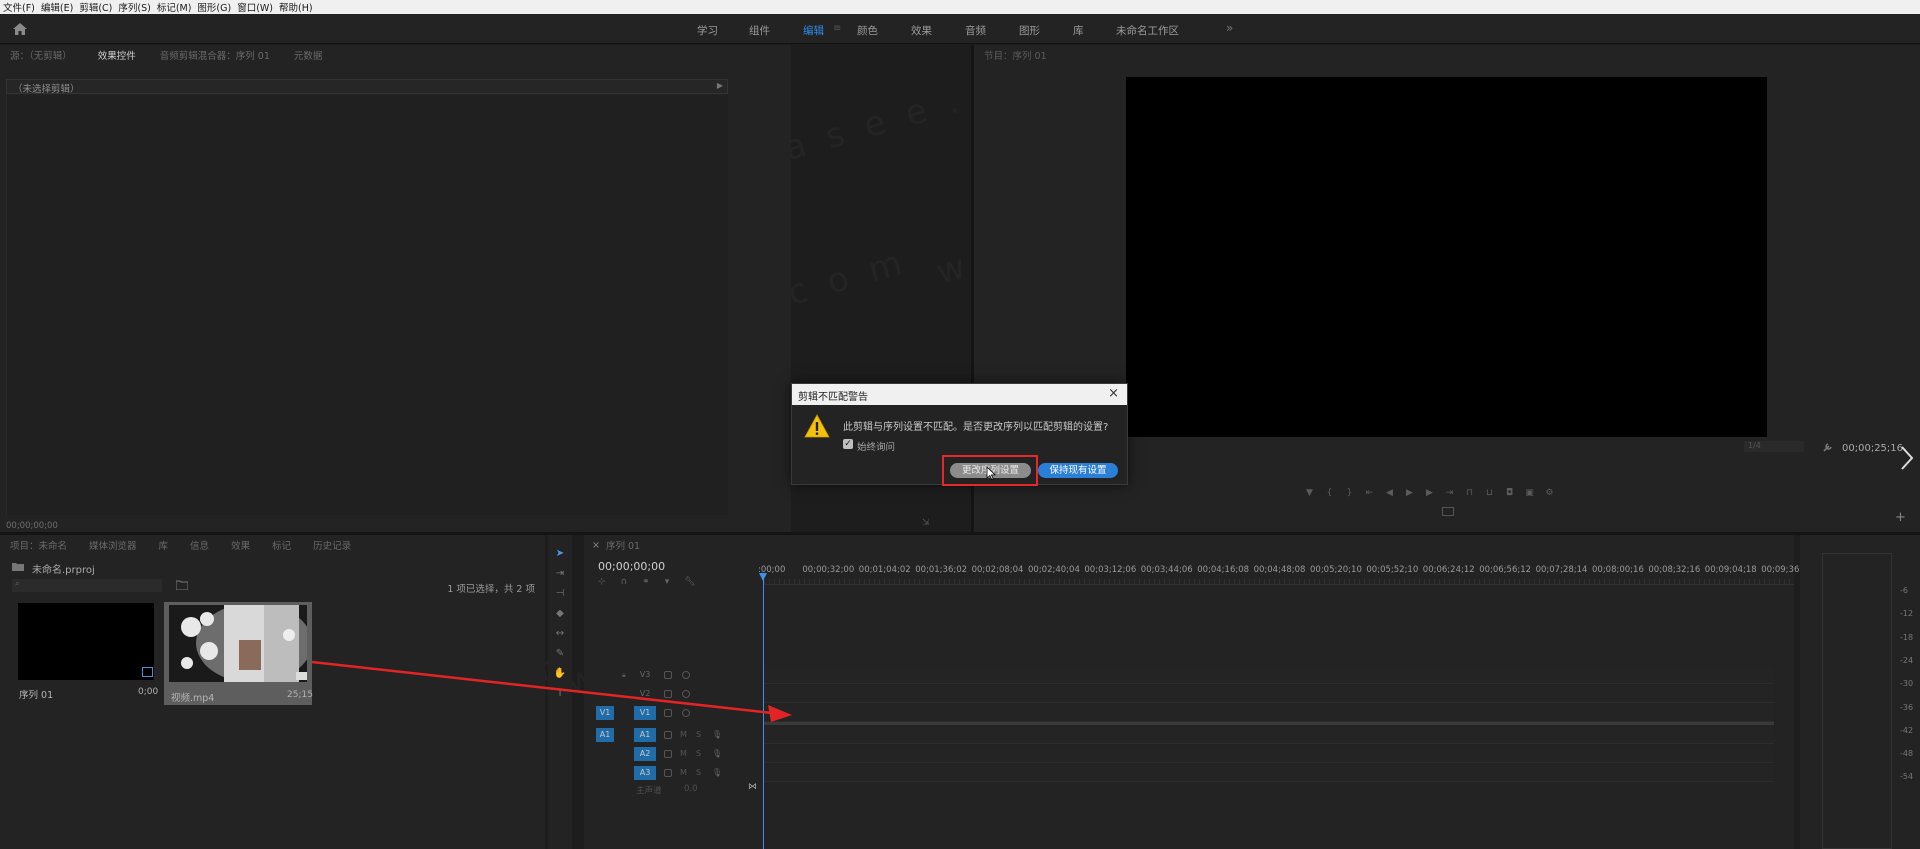  What do you see at coordinates (560, 614) in the screenshot?
I see `razor-tool-icon: ◆` at bounding box center [560, 614].